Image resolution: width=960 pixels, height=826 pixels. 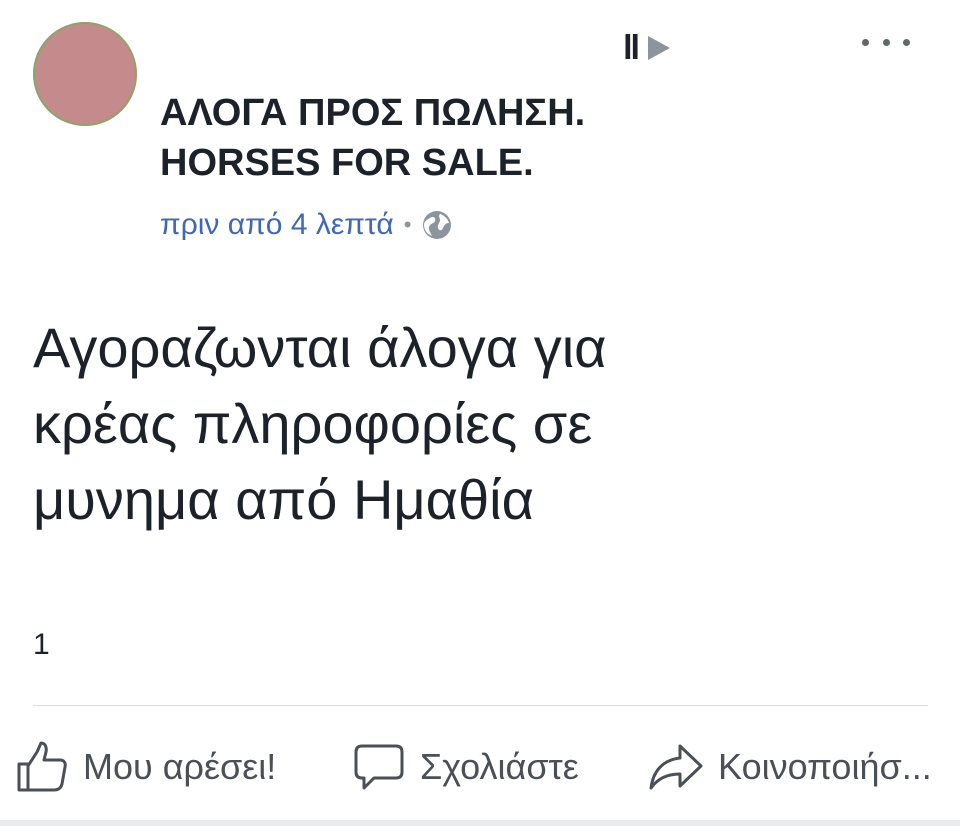 I want to click on separator-bars: ll, so click(x=631, y=48).